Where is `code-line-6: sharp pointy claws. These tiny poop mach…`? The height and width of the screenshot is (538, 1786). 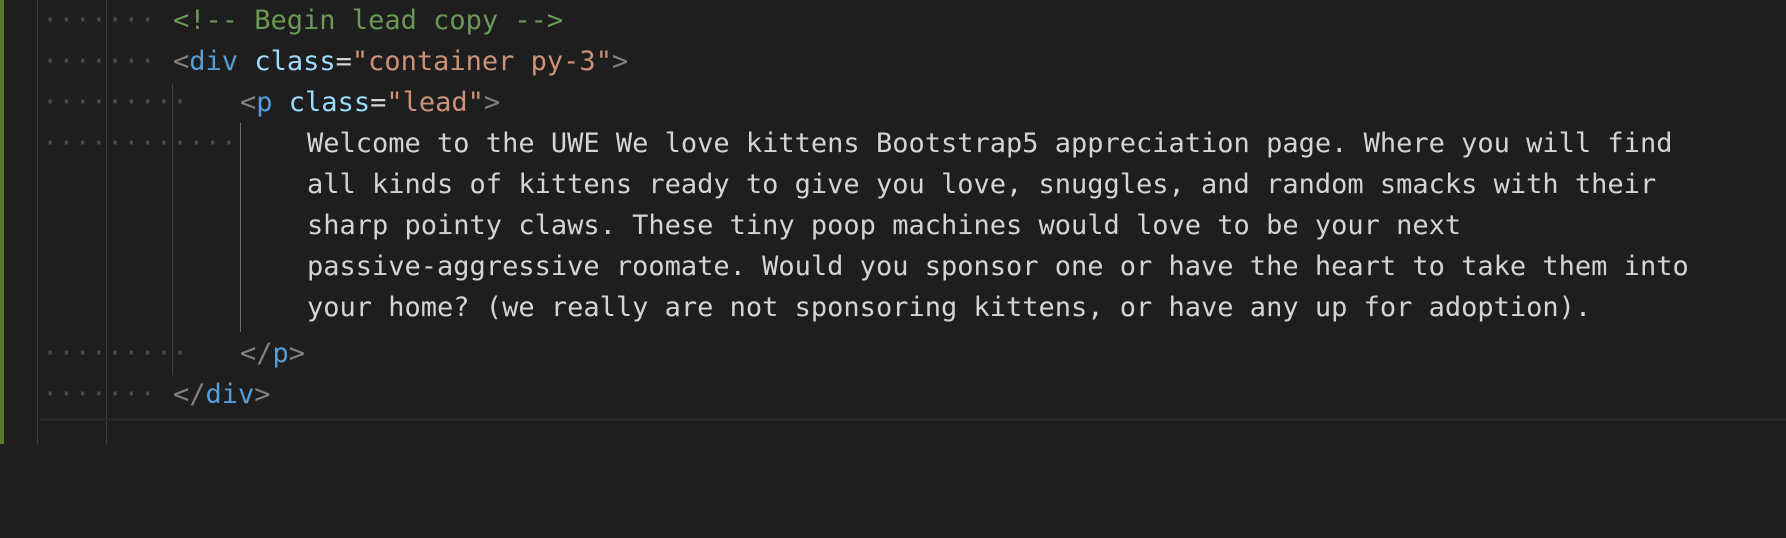
code-line-6: sharp pointy claws. These tiny poop mach… is located at coordinates (893, 225).